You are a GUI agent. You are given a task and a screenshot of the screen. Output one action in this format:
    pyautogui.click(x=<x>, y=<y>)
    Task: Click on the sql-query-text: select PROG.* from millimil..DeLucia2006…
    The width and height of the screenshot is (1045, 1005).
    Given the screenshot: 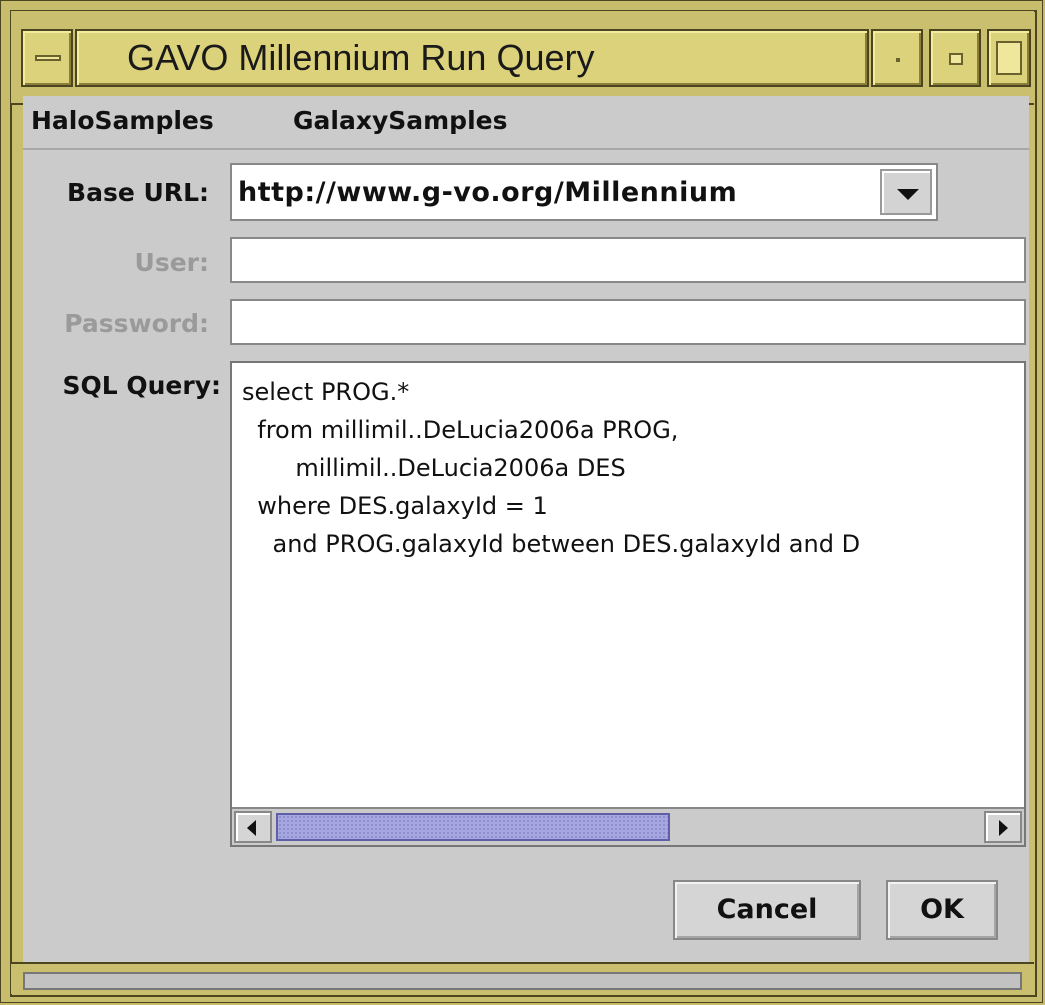 What is the action you would take?
    pyautogui.click(x=551, y=468)
    